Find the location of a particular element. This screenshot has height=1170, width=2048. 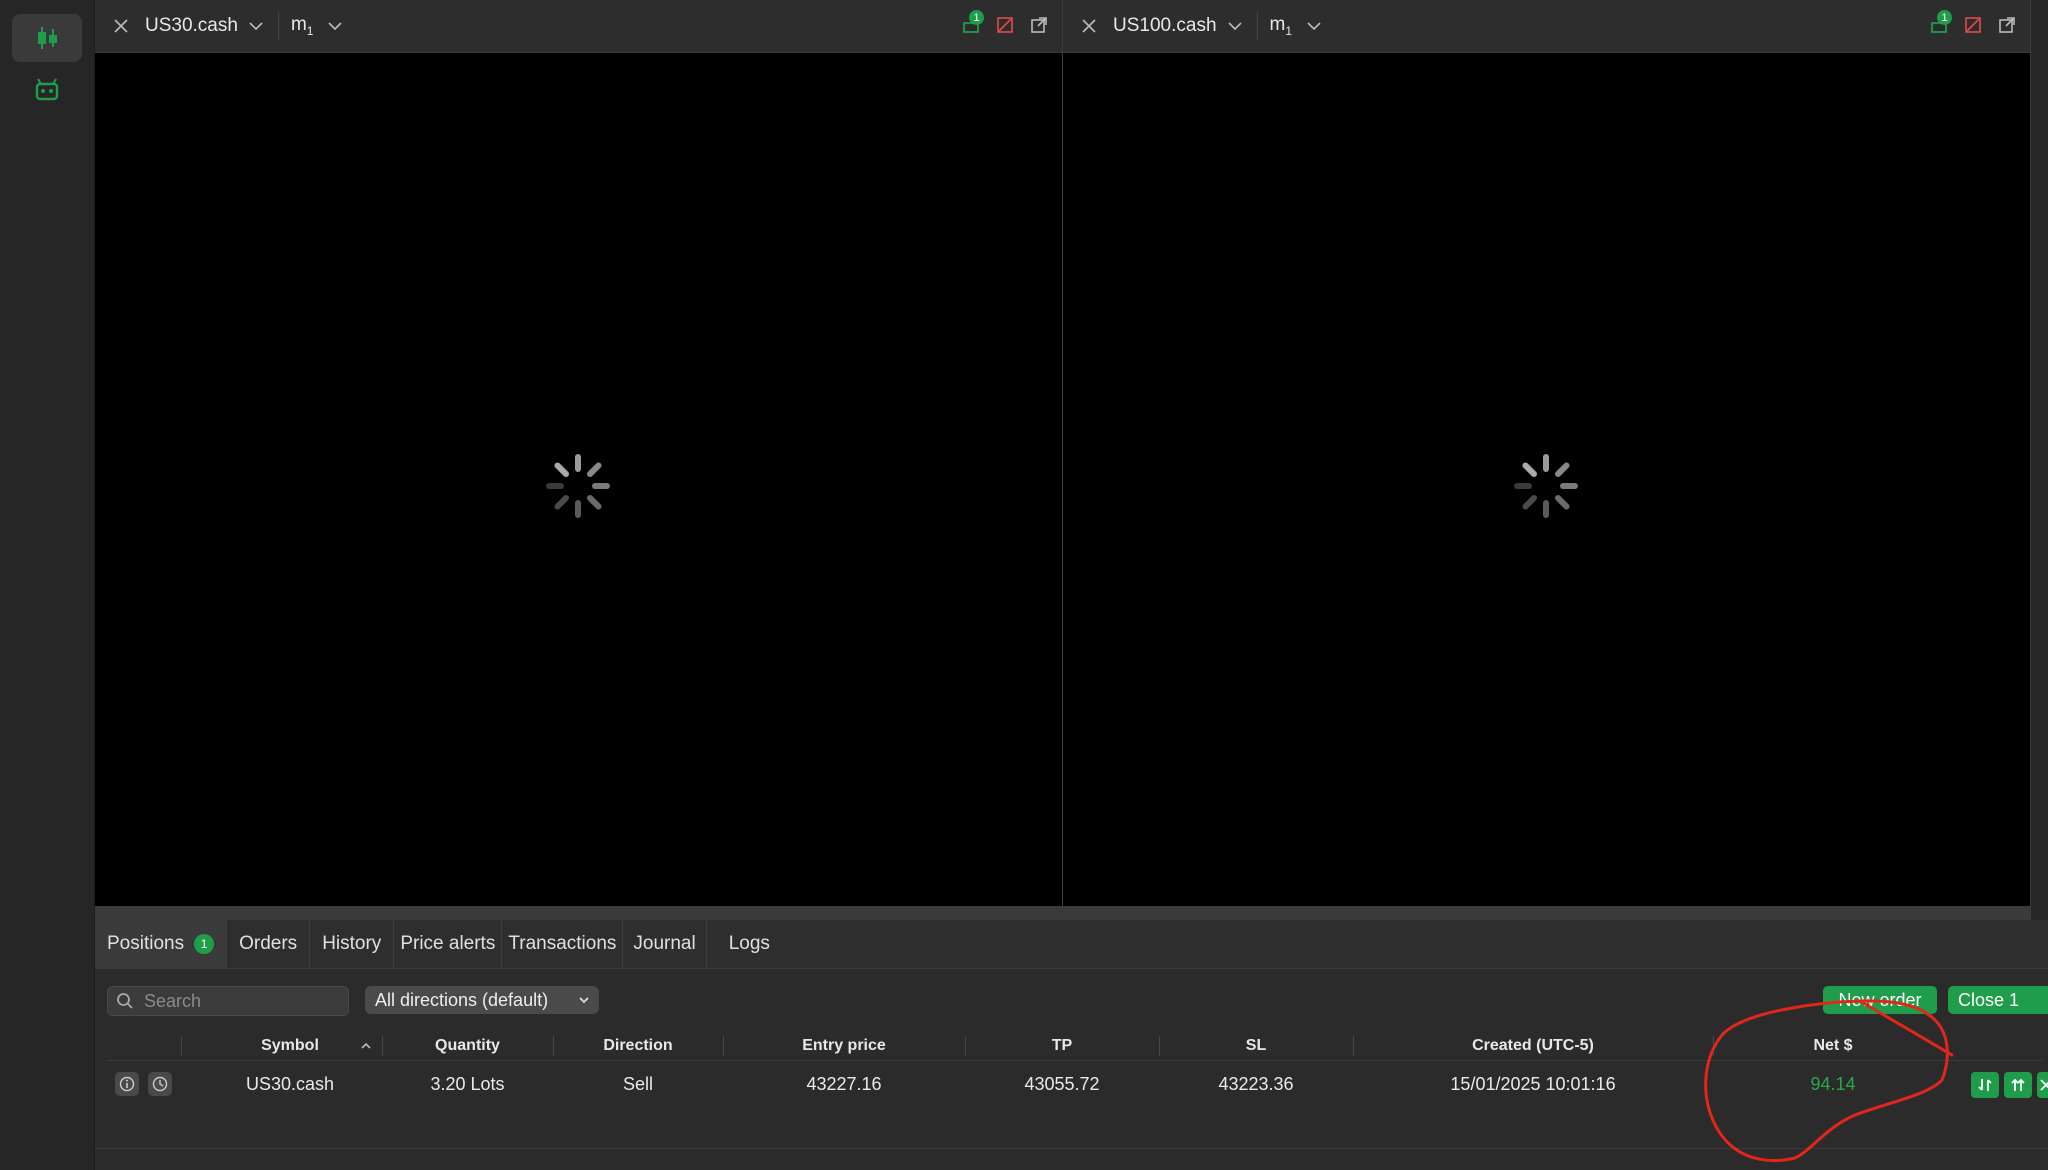

left-sidebar is located at coordinates (47, 585).